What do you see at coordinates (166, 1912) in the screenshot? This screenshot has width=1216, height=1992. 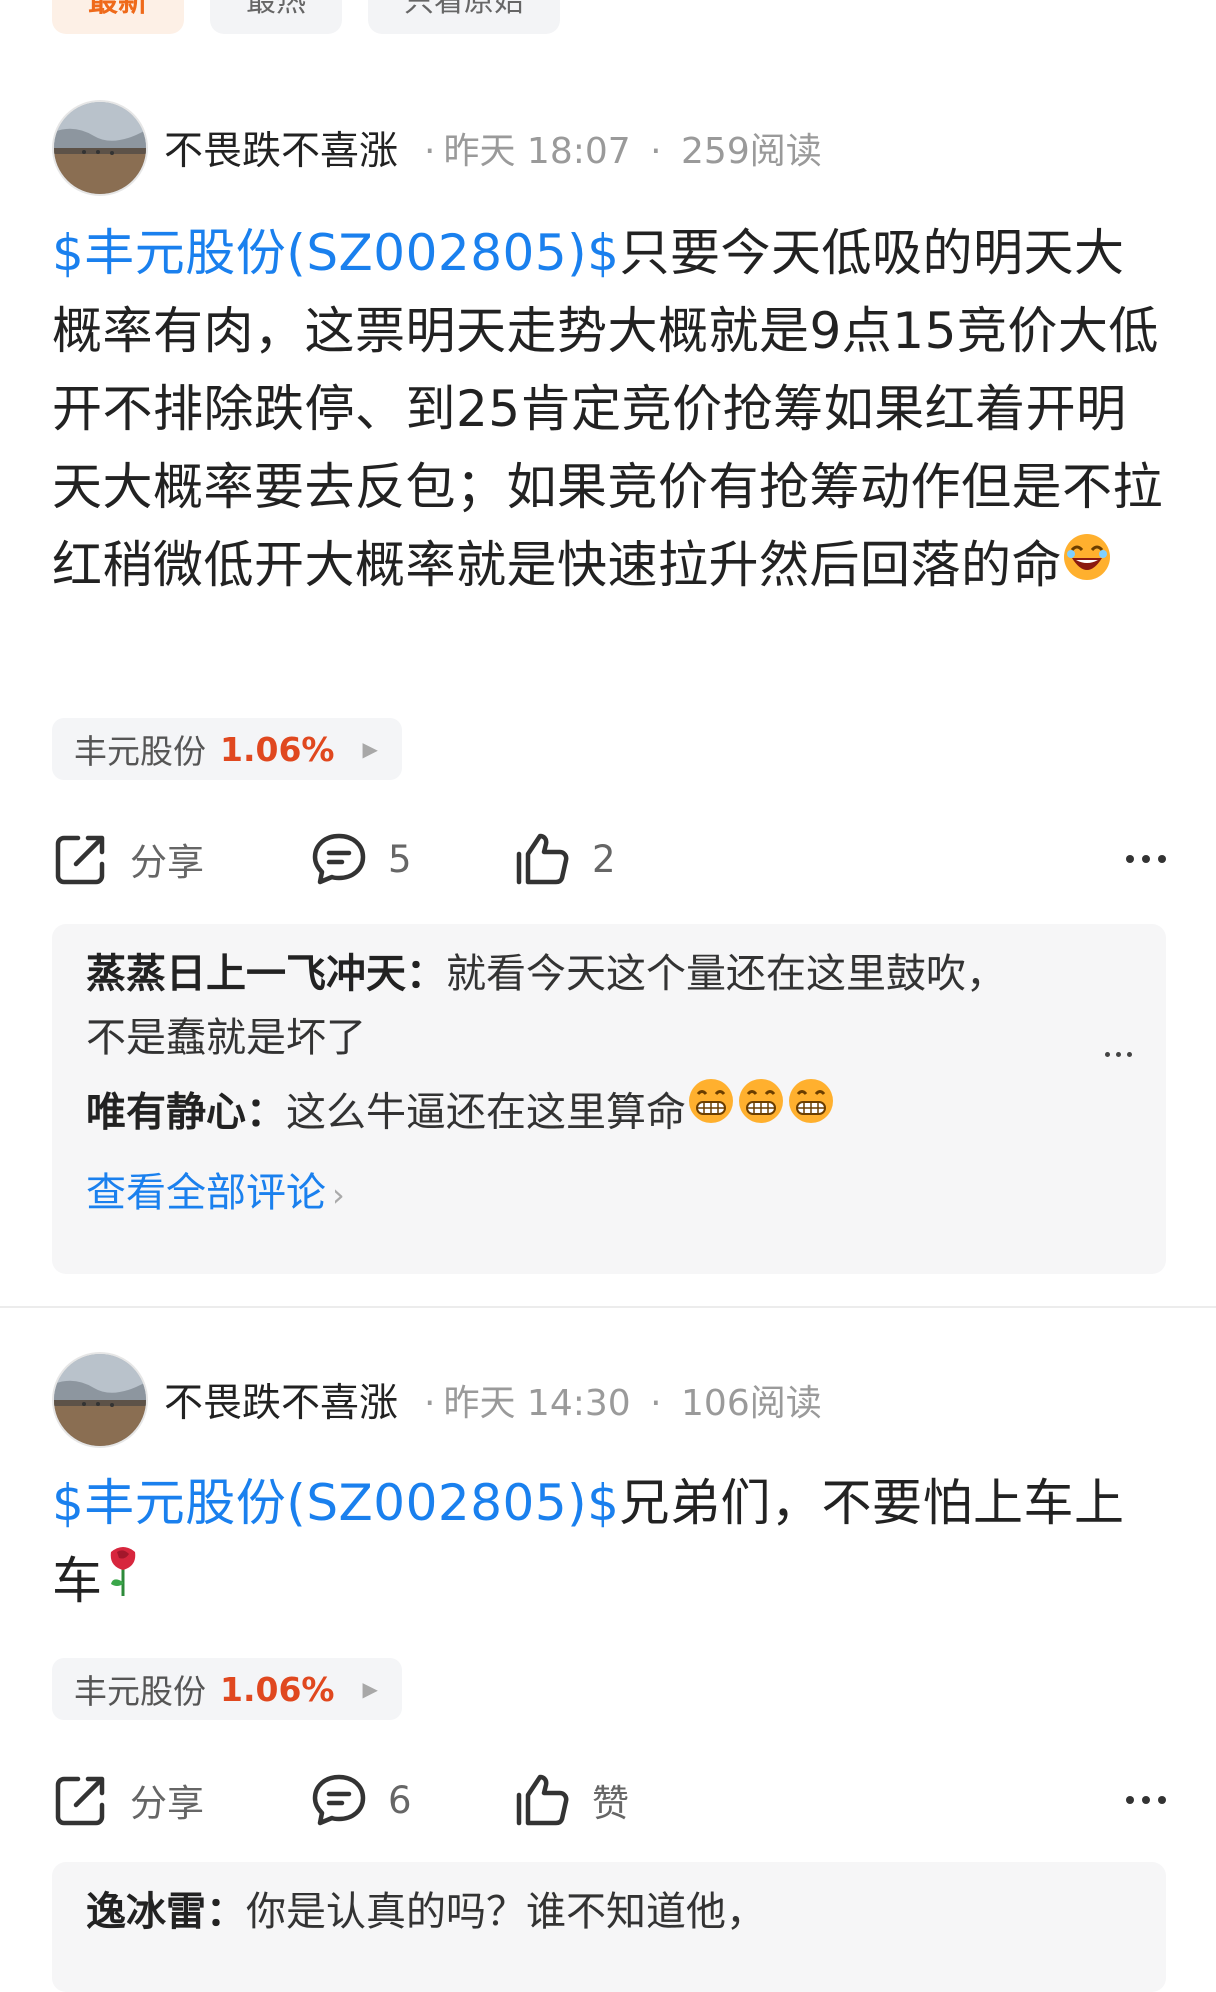 I see `commenter-name: 逸冰雷：` at bounding box center [166, 1912].